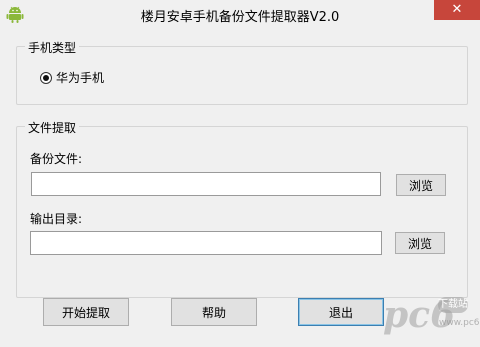 Image resolution: width=480 pixels, height=347 pixels. What do you see at coordinates (206, 184) in the screenshot?
I see `backup-file-input` at bounding box center [206, 184].